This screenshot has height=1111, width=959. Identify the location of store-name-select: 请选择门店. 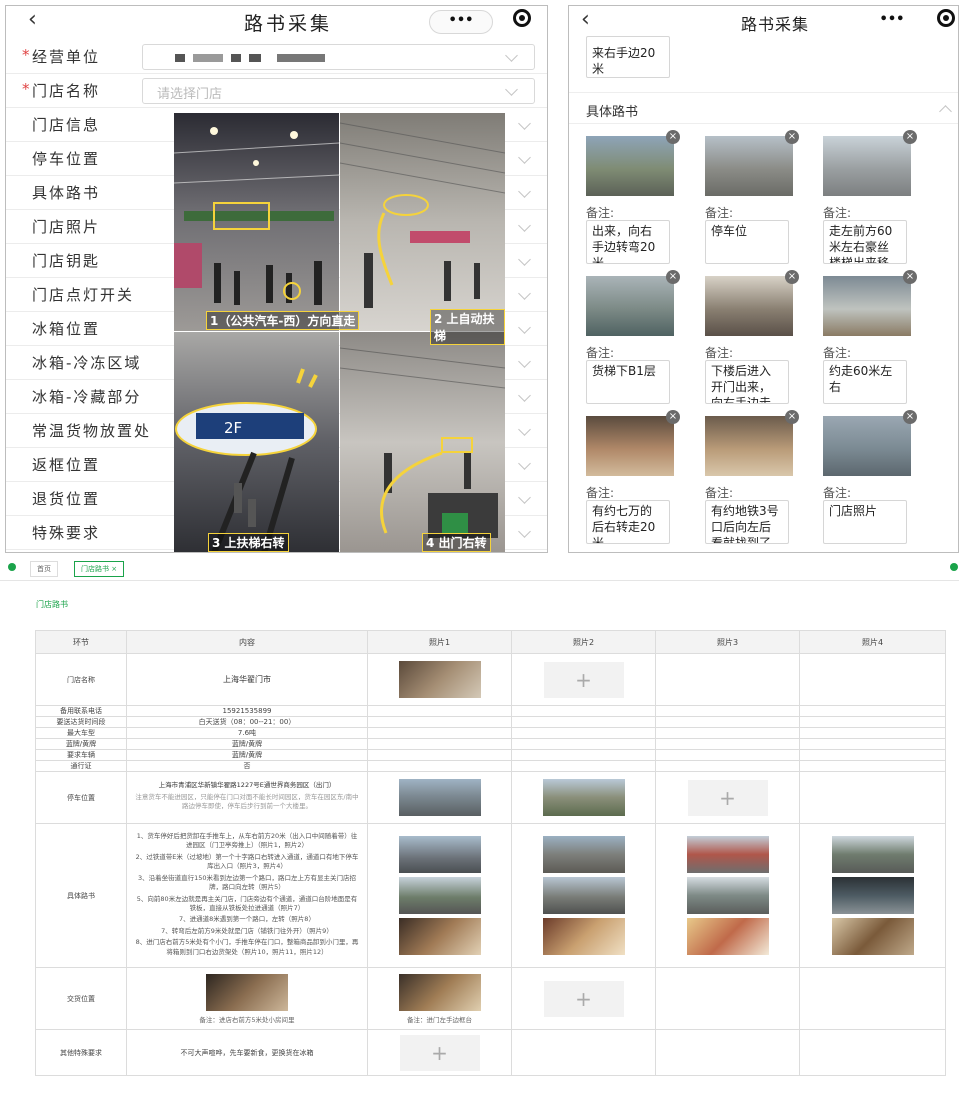
(338, 91).